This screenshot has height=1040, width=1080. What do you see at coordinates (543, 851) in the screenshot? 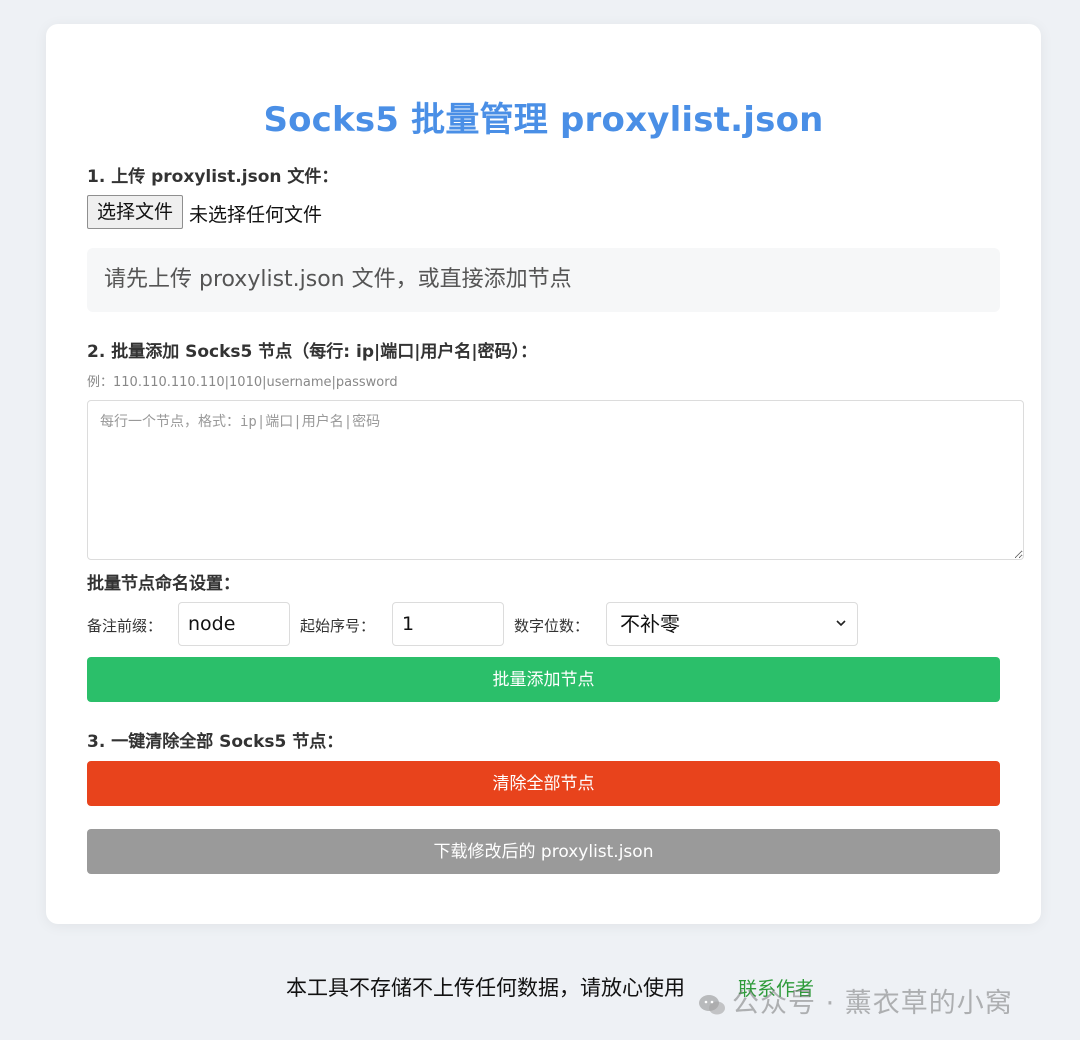
I see `download-button: 下载修改后的 proxylist.json` at bounding box center [543, 851].